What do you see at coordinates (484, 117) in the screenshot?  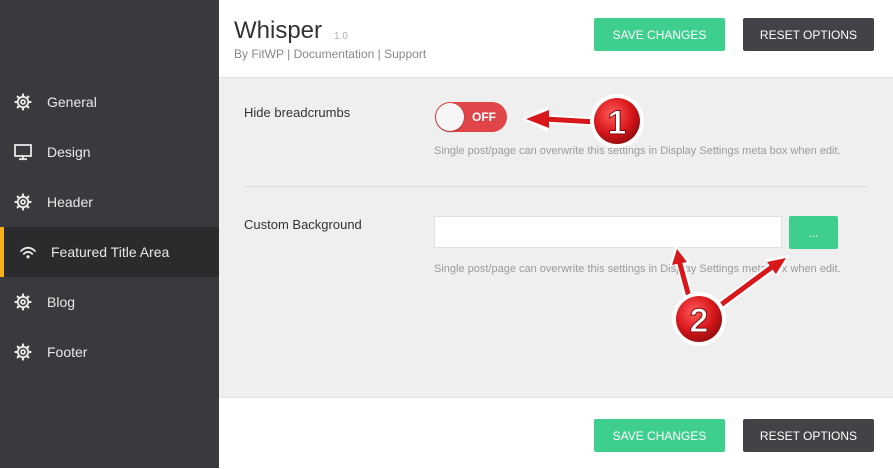 I see `toggle-state-text: OFF` at bounding box center [484, 117].